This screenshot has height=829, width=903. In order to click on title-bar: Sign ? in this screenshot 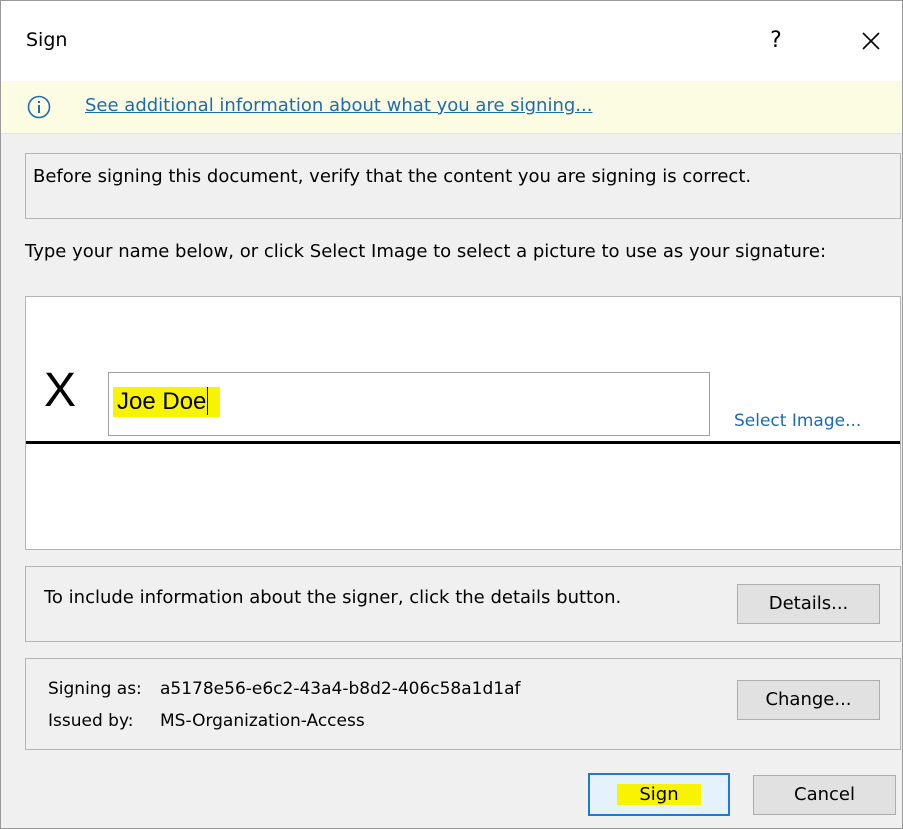, I will do `click(451, 41)`.